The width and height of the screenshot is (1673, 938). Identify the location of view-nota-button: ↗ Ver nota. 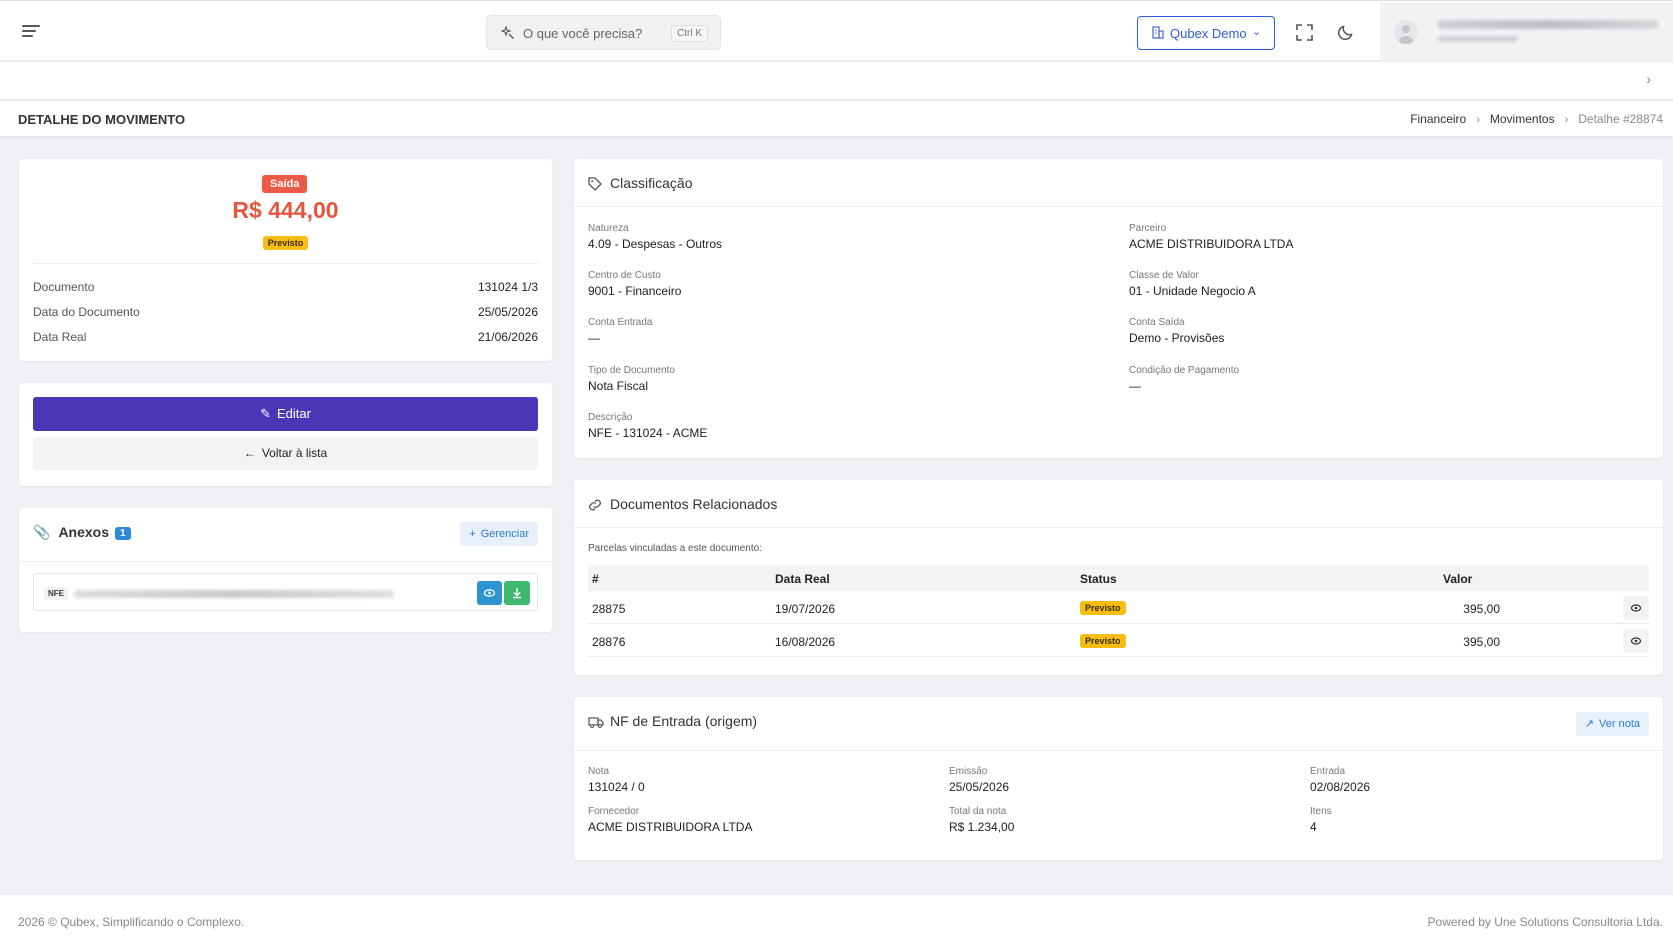
(1612, 724).